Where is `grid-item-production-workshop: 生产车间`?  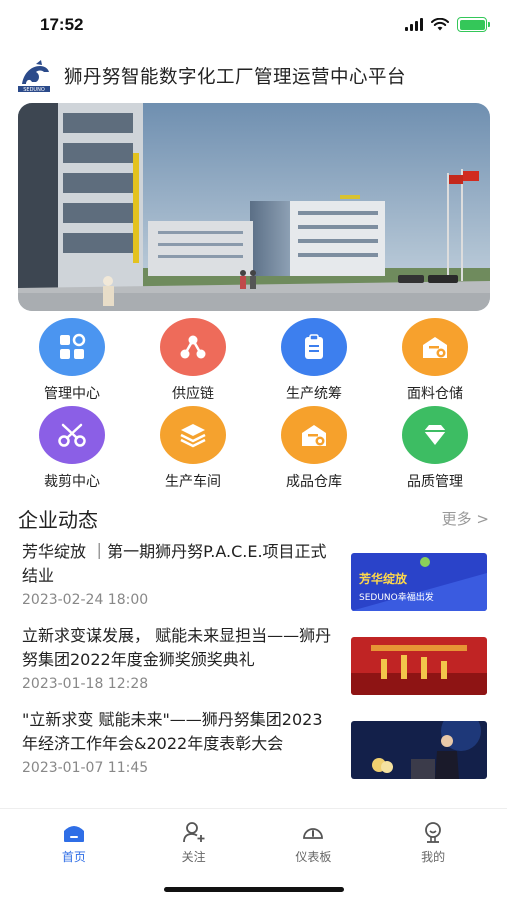
grid-item-production-workshop: 生产车间 is located at coordinates (193, 450).